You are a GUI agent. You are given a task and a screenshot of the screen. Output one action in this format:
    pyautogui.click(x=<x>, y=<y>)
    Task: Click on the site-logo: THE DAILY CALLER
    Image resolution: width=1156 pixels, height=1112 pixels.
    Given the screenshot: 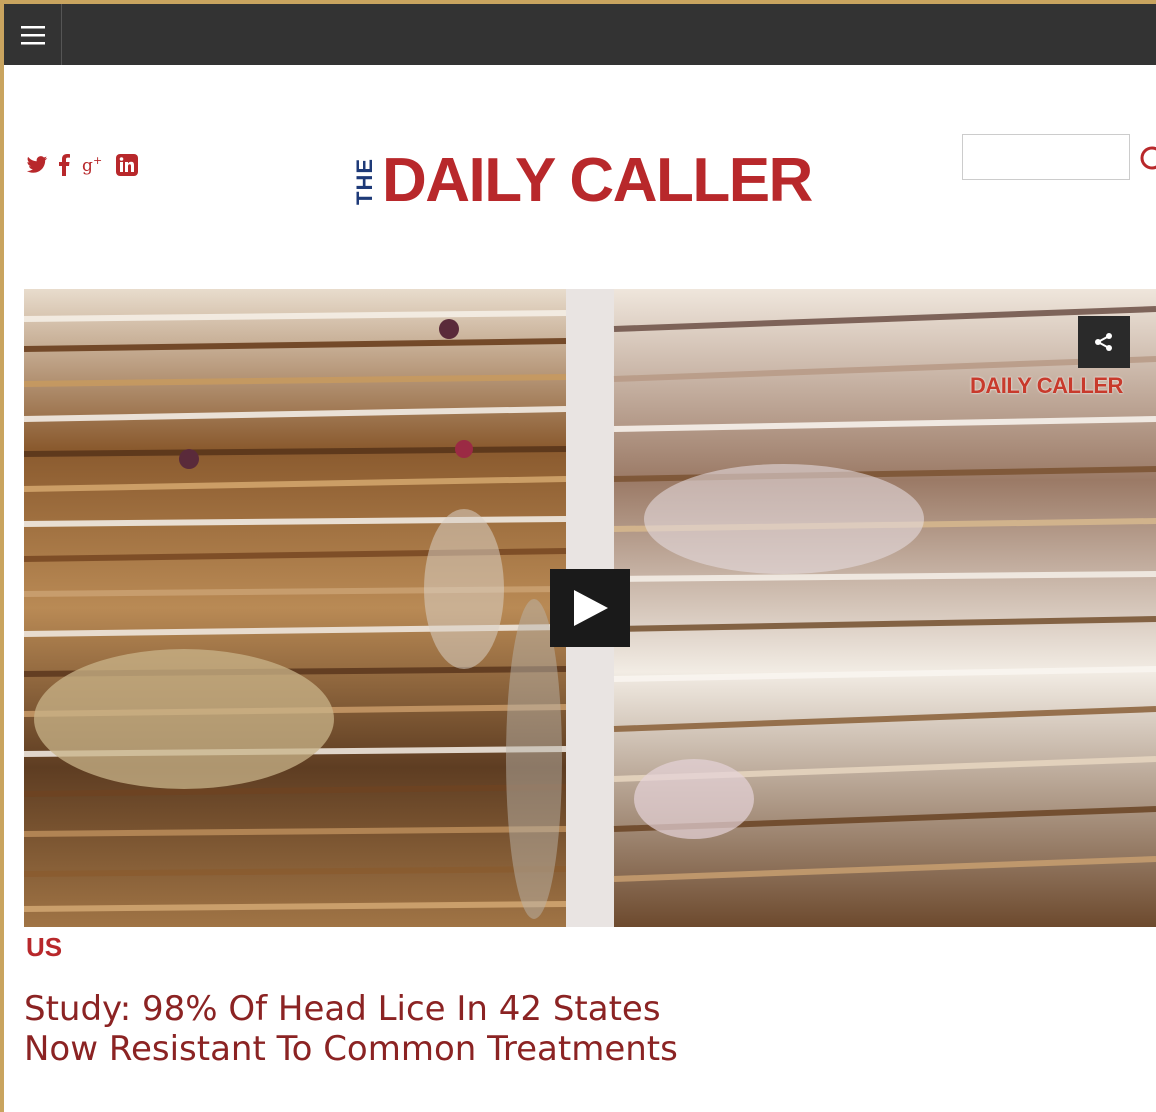 What is the action you would take?
    pyautogui.click(x=582, y=181)
    